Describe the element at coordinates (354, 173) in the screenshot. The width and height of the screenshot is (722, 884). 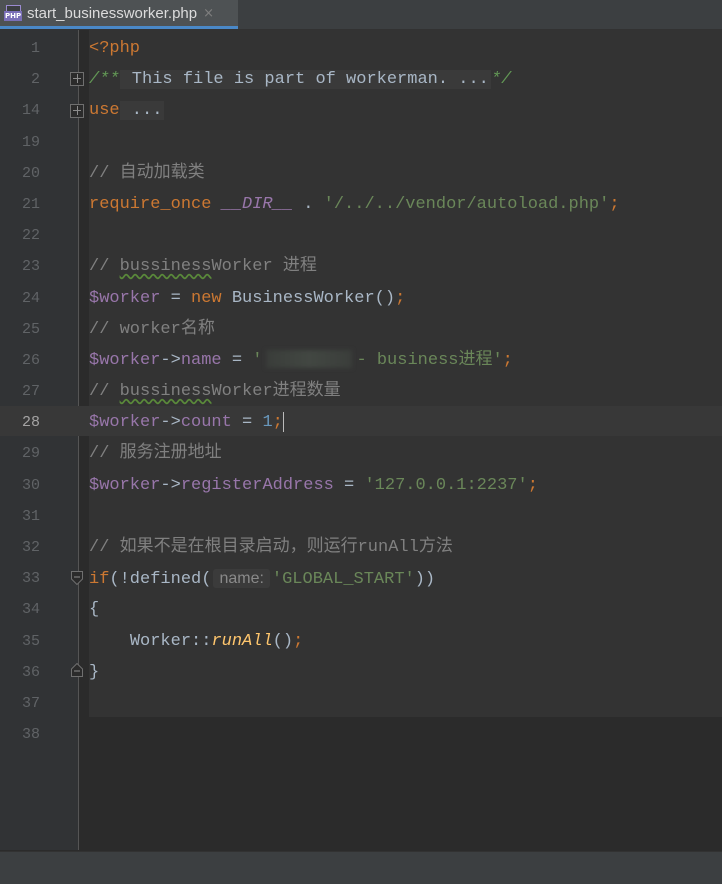
I see `code-line: // 自动加载类` at that location.